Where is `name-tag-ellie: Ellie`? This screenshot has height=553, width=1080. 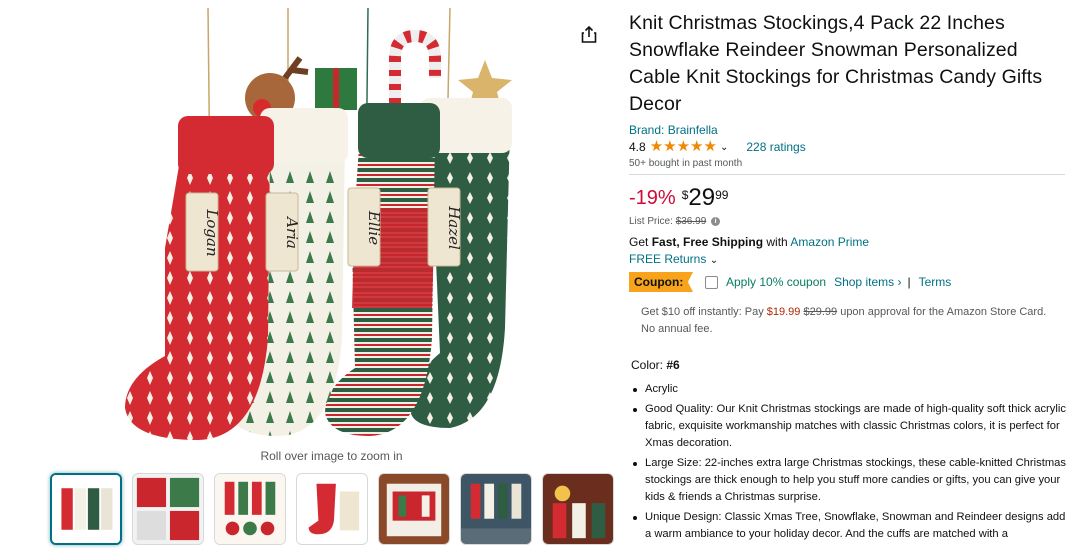
name-tag-ellie: Ellie is located at coordinates (374, 227).